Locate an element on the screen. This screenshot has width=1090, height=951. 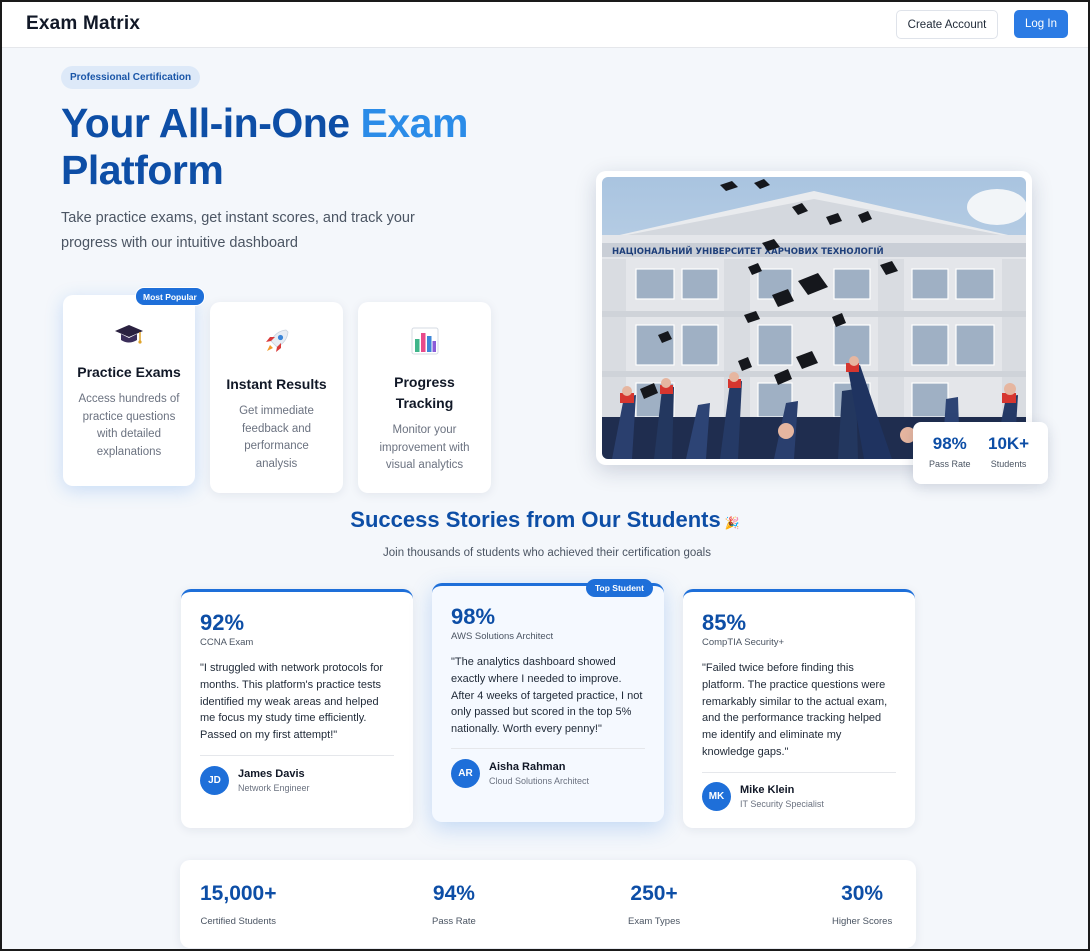
author-role: Cloud Solutions Architect is located at coordinates (539, 781).